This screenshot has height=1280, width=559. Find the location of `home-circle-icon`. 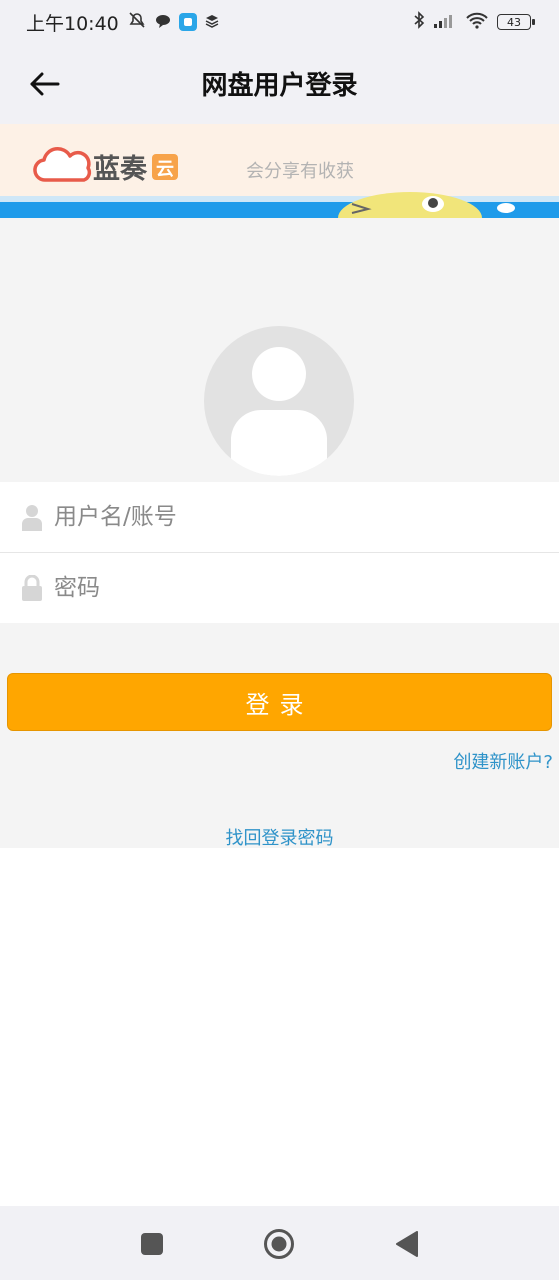

home-circle-icon is located at coordinates (279, 1244).